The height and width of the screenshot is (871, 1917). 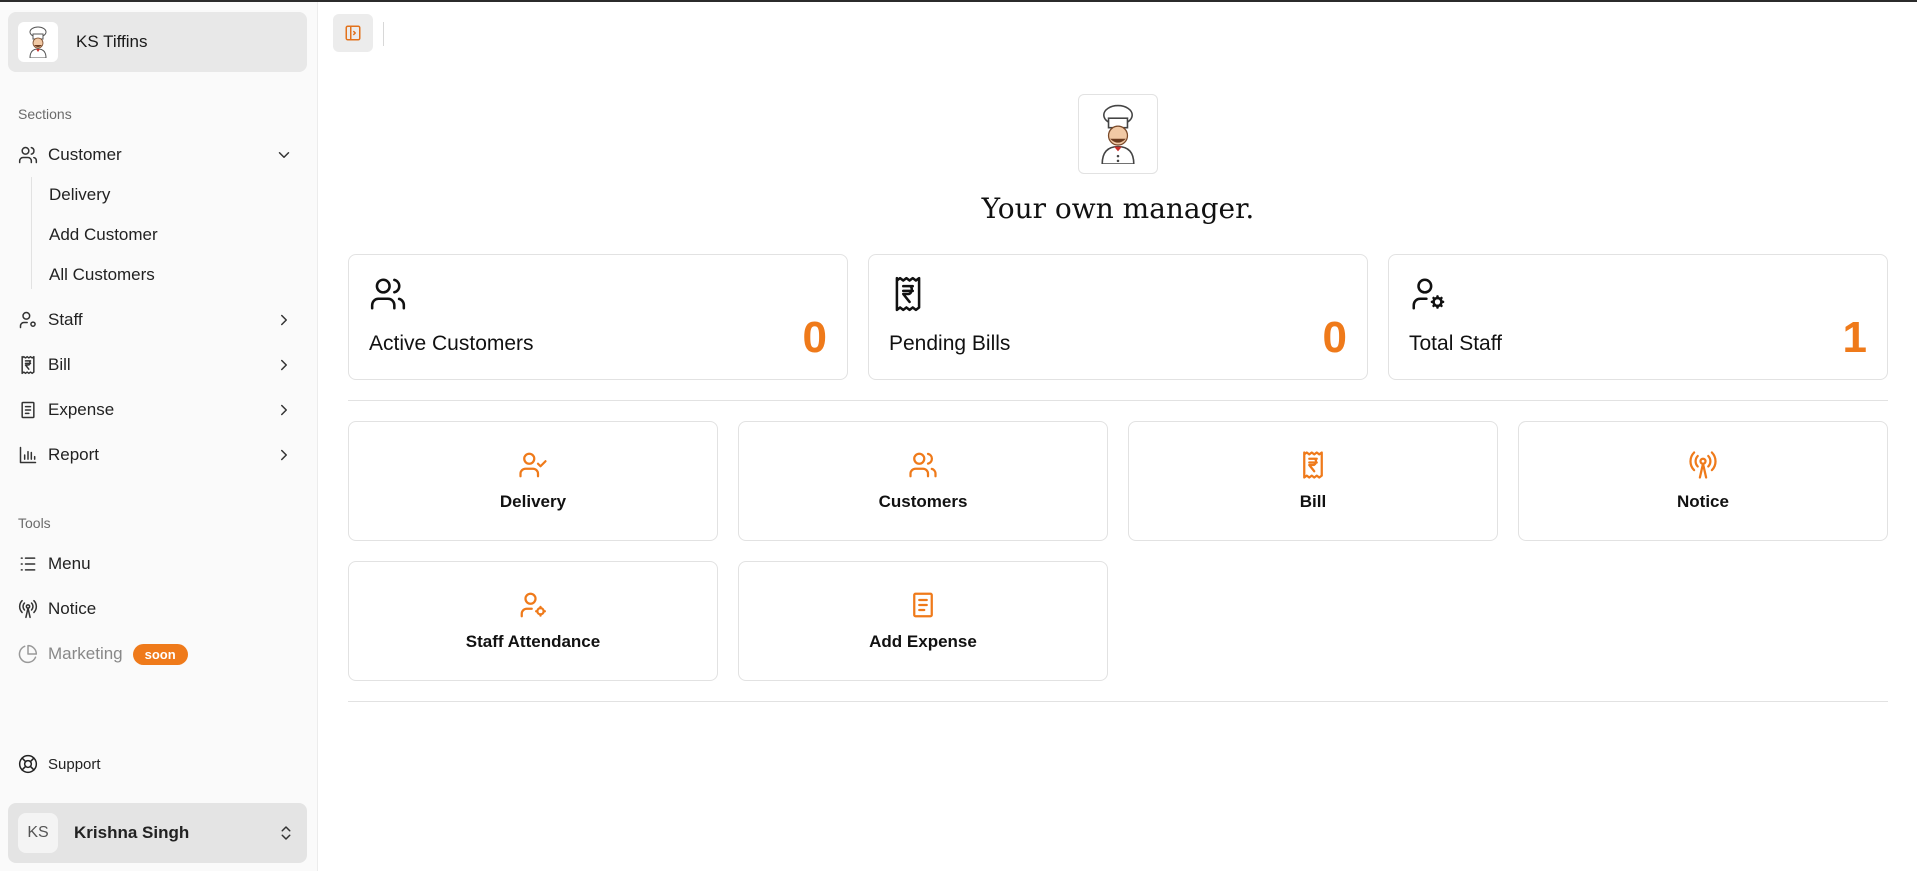 I want to click on tools-label: Tools, so click(x=34, y=523).